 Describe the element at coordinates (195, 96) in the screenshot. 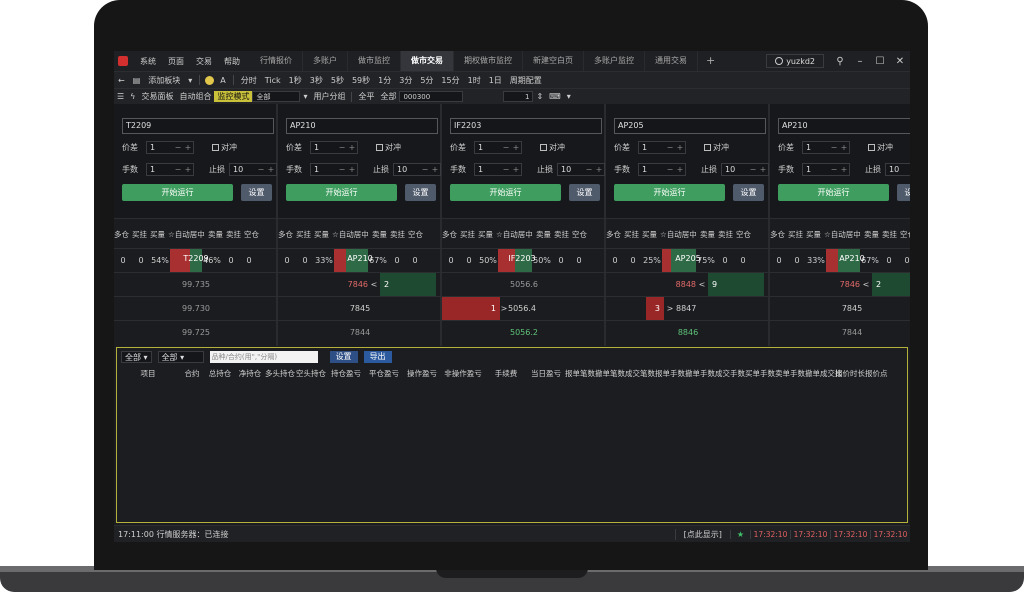

I see `auto-combo-button: 自动组合` at that location.